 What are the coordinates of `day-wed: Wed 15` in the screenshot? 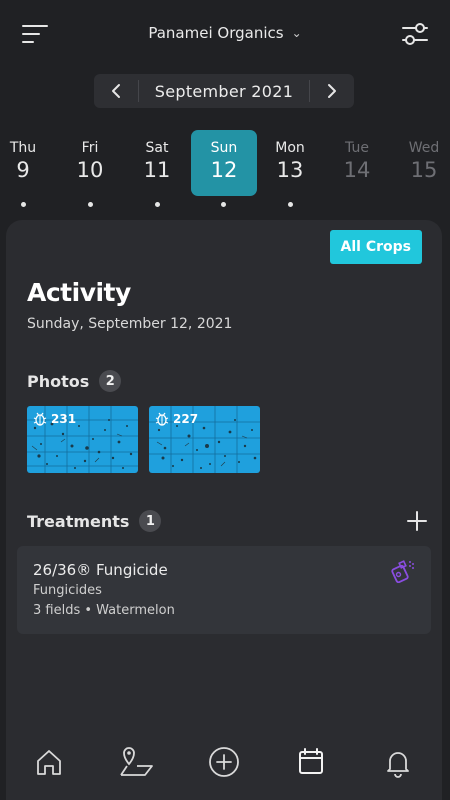 It's located at (420, 163).